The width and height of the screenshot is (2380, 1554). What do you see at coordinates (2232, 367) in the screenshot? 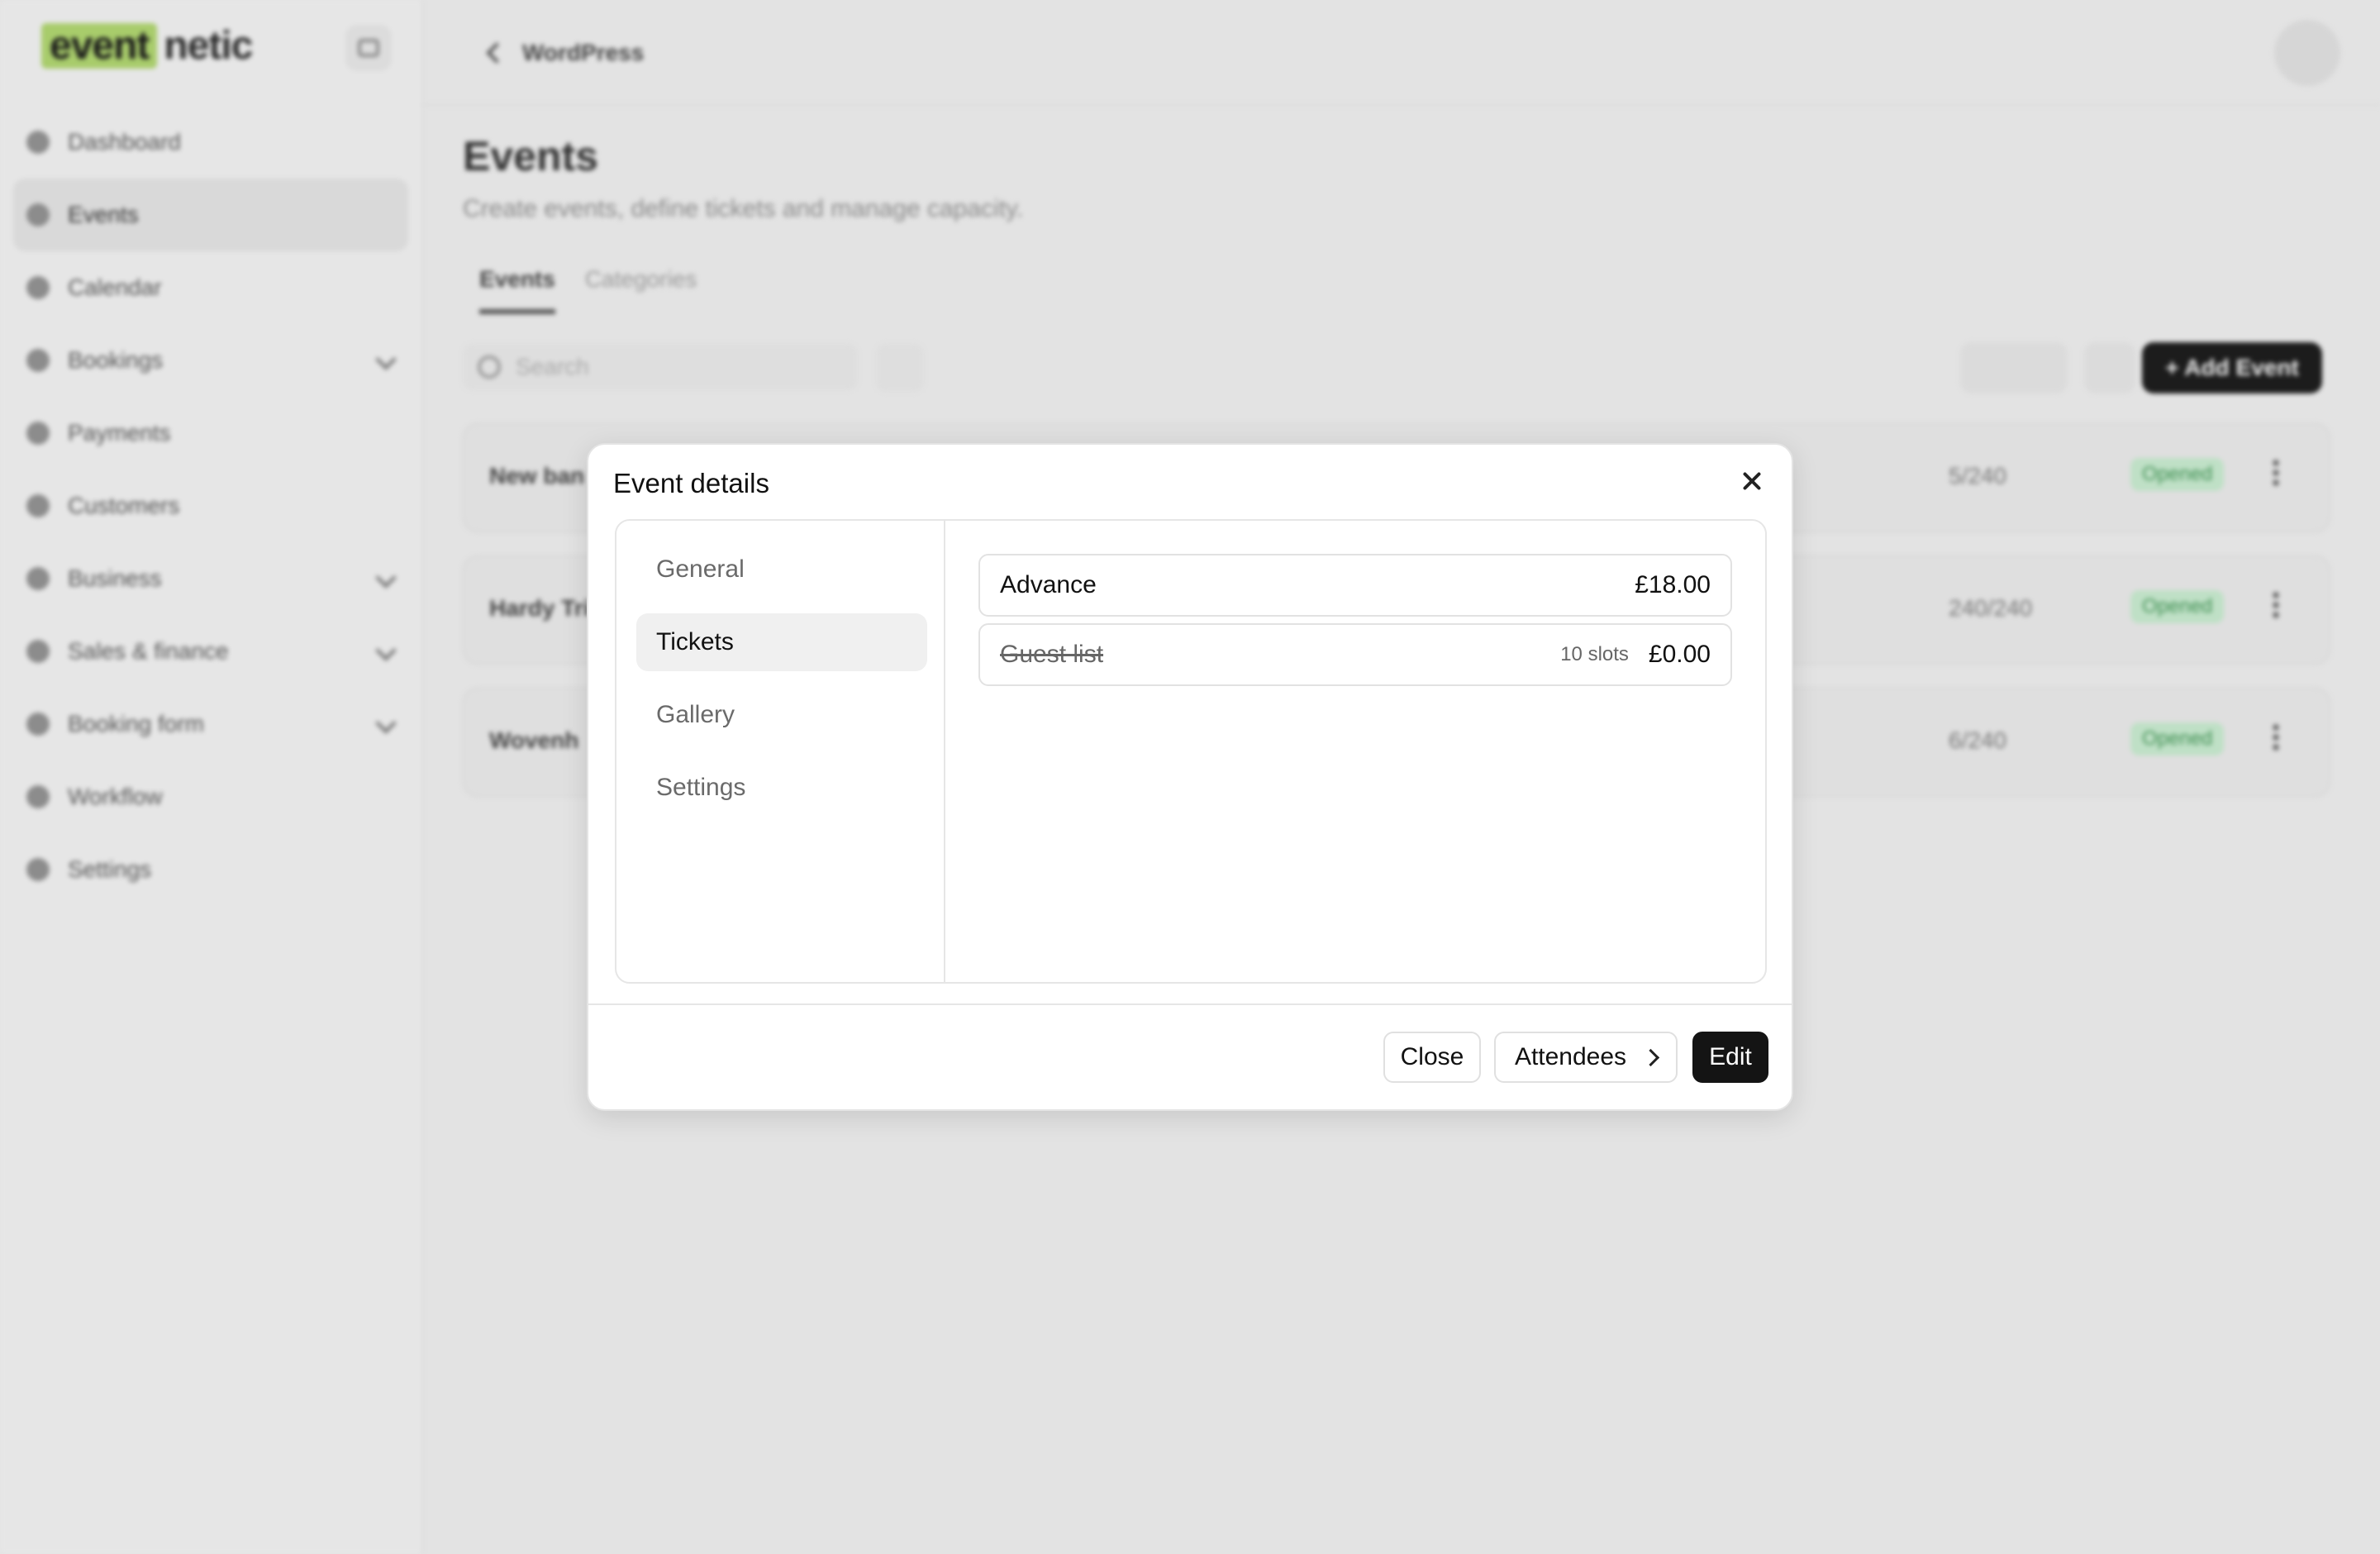
I see `add-event-button: + Add Event` at bounding box center [2232, 367].